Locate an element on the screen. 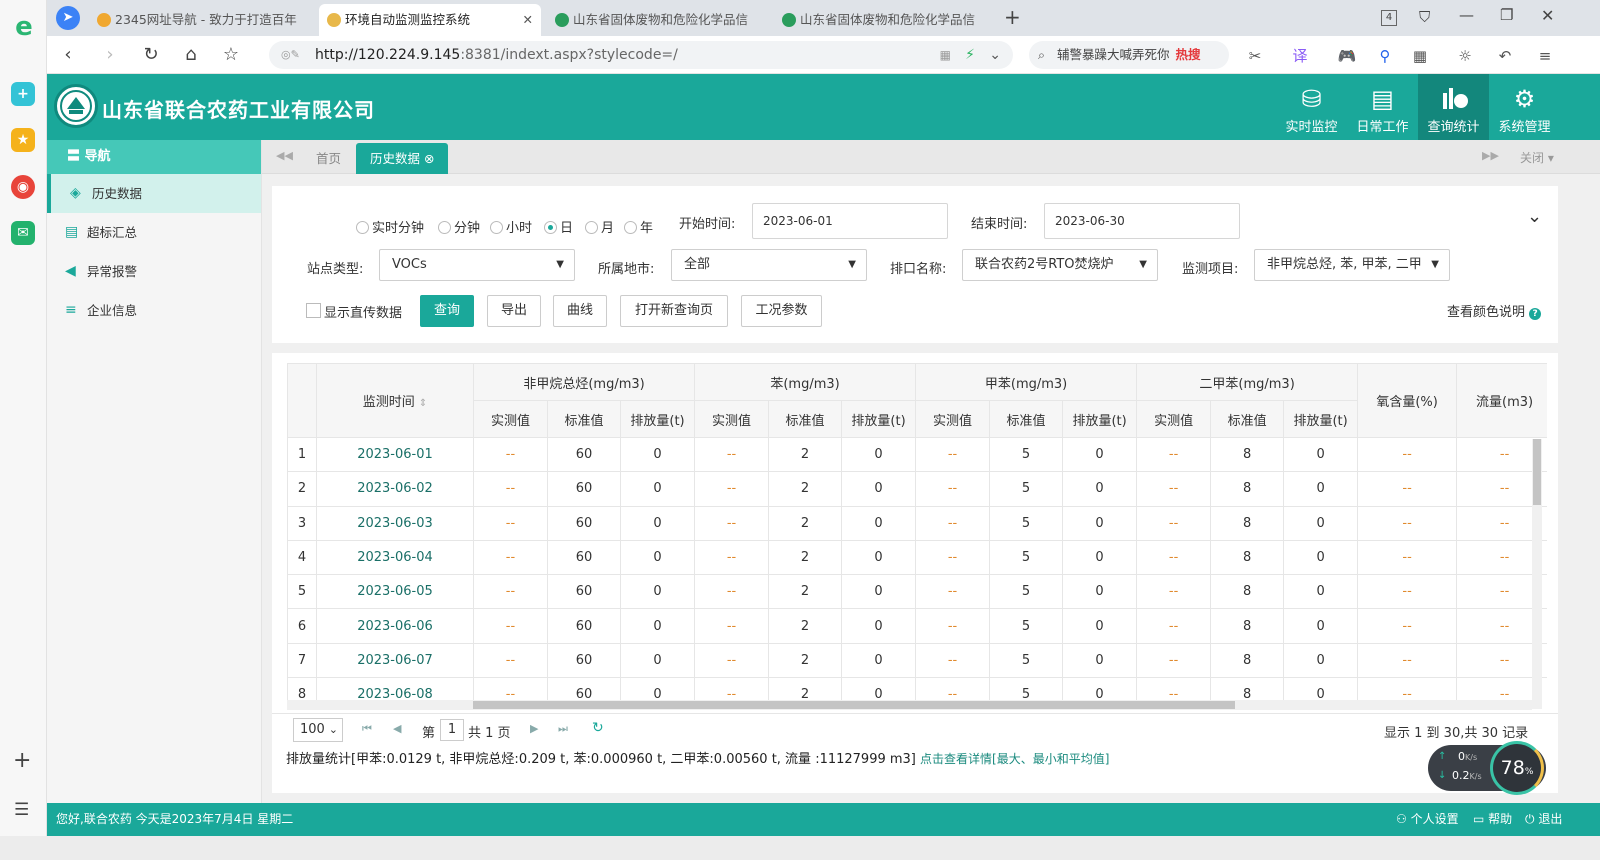  show-direct-checkbox is located at coordinates (313, 310).